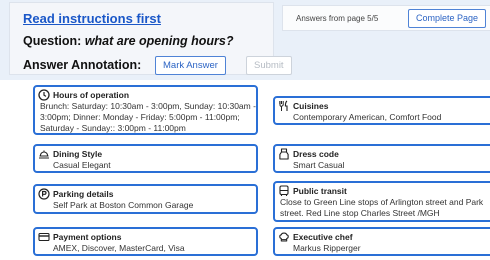  What do you see at coordinates (119, 248) in the screenshot?
I see `card-body: AMEX, Discover, MasterCard, Visa` at bounding box center [119, 248].